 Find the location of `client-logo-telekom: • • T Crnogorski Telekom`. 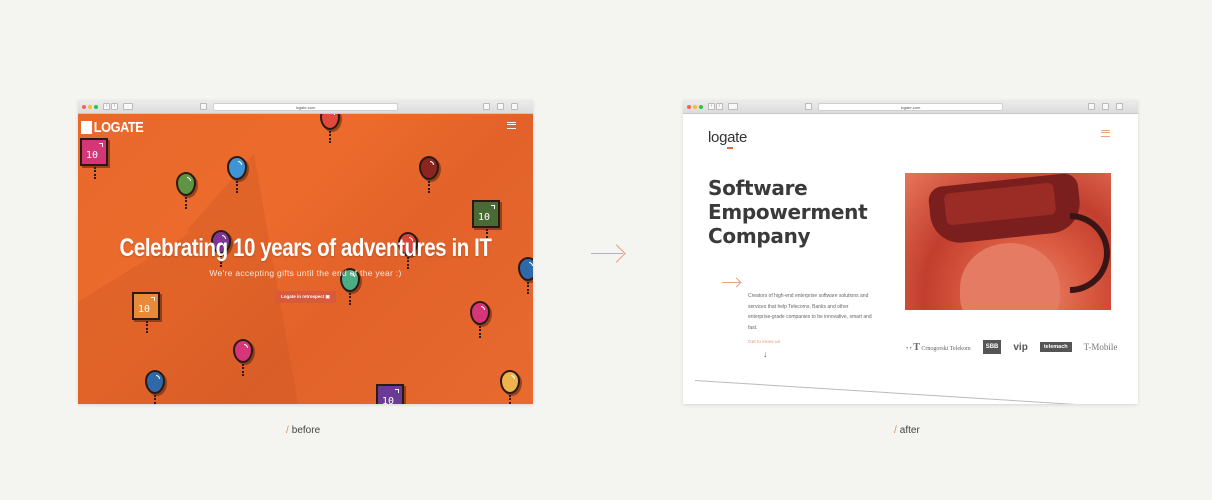

client-logo-telekom: • • T Crnogorski Telekom is located at coordinates (938, 347).